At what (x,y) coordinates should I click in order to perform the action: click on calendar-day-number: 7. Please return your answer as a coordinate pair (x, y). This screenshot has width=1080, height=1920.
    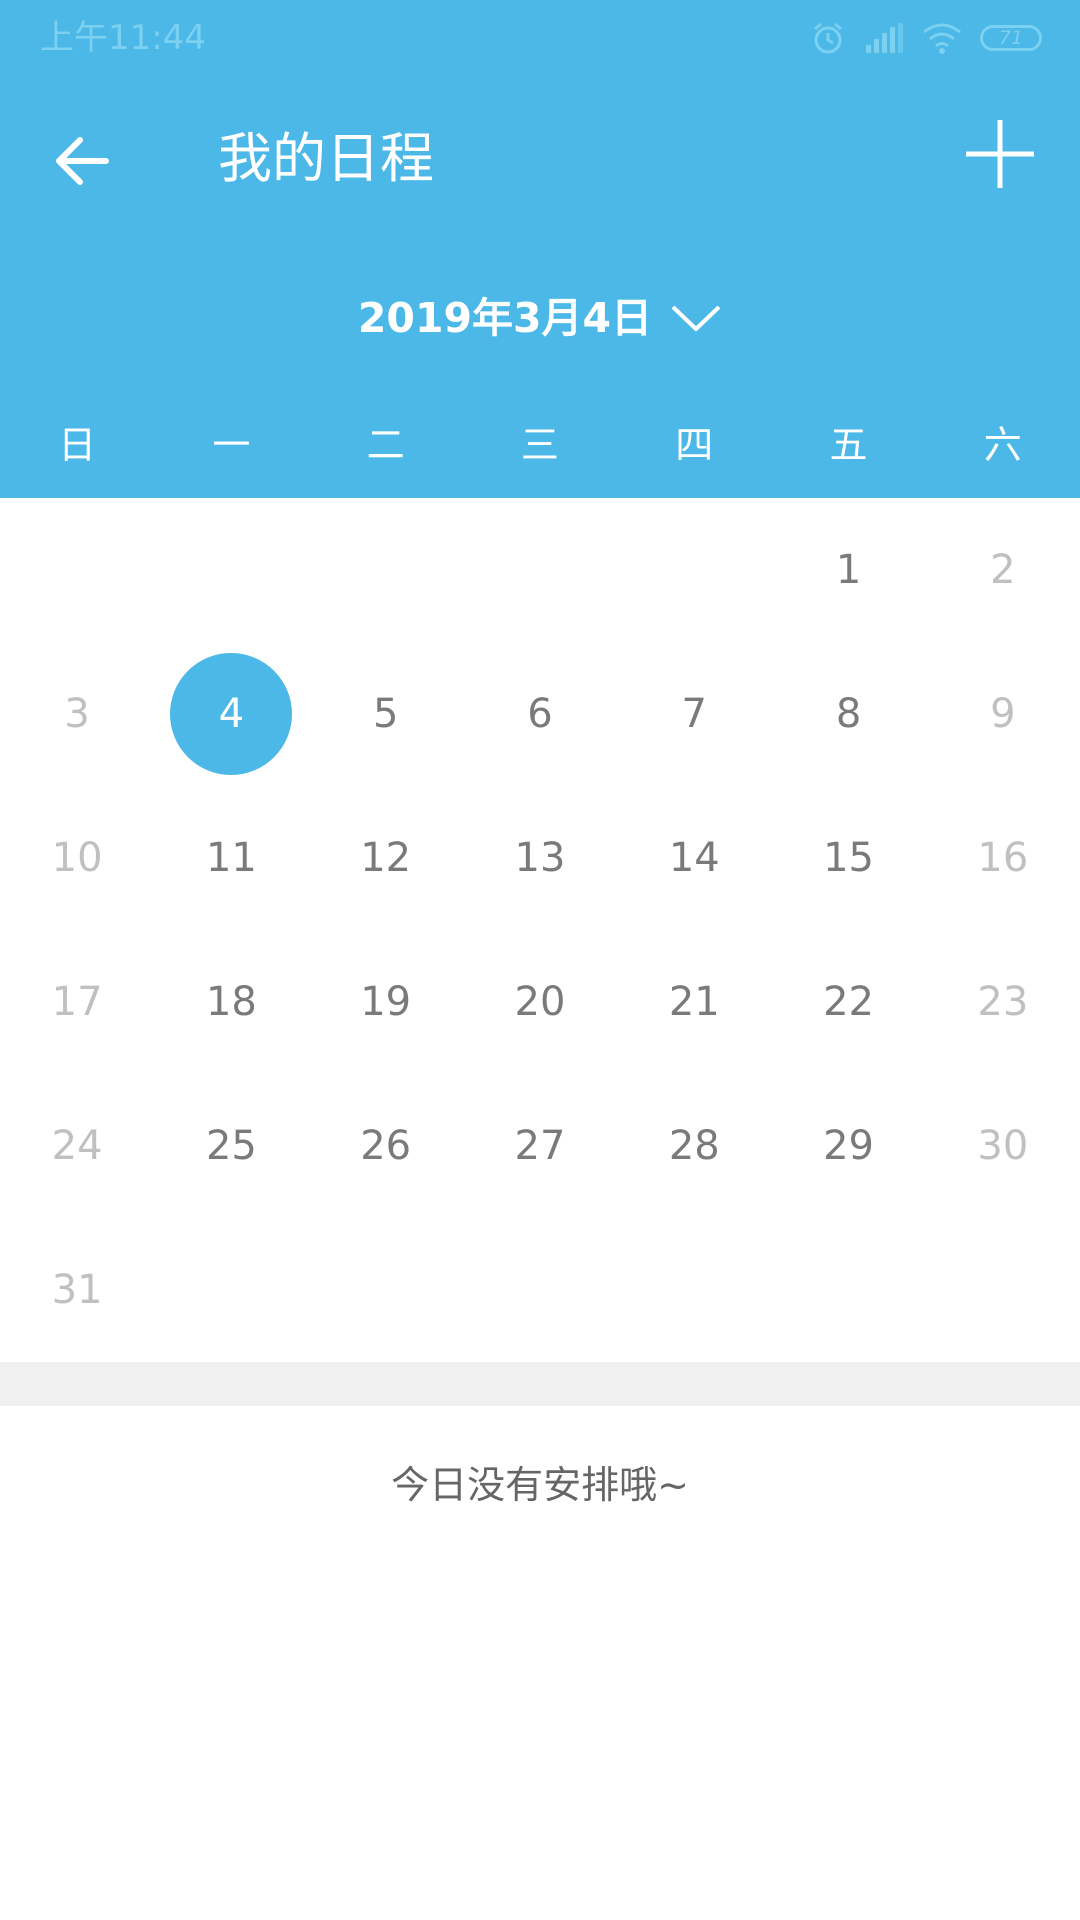
    Looking at the image, I should click on (694, 714).